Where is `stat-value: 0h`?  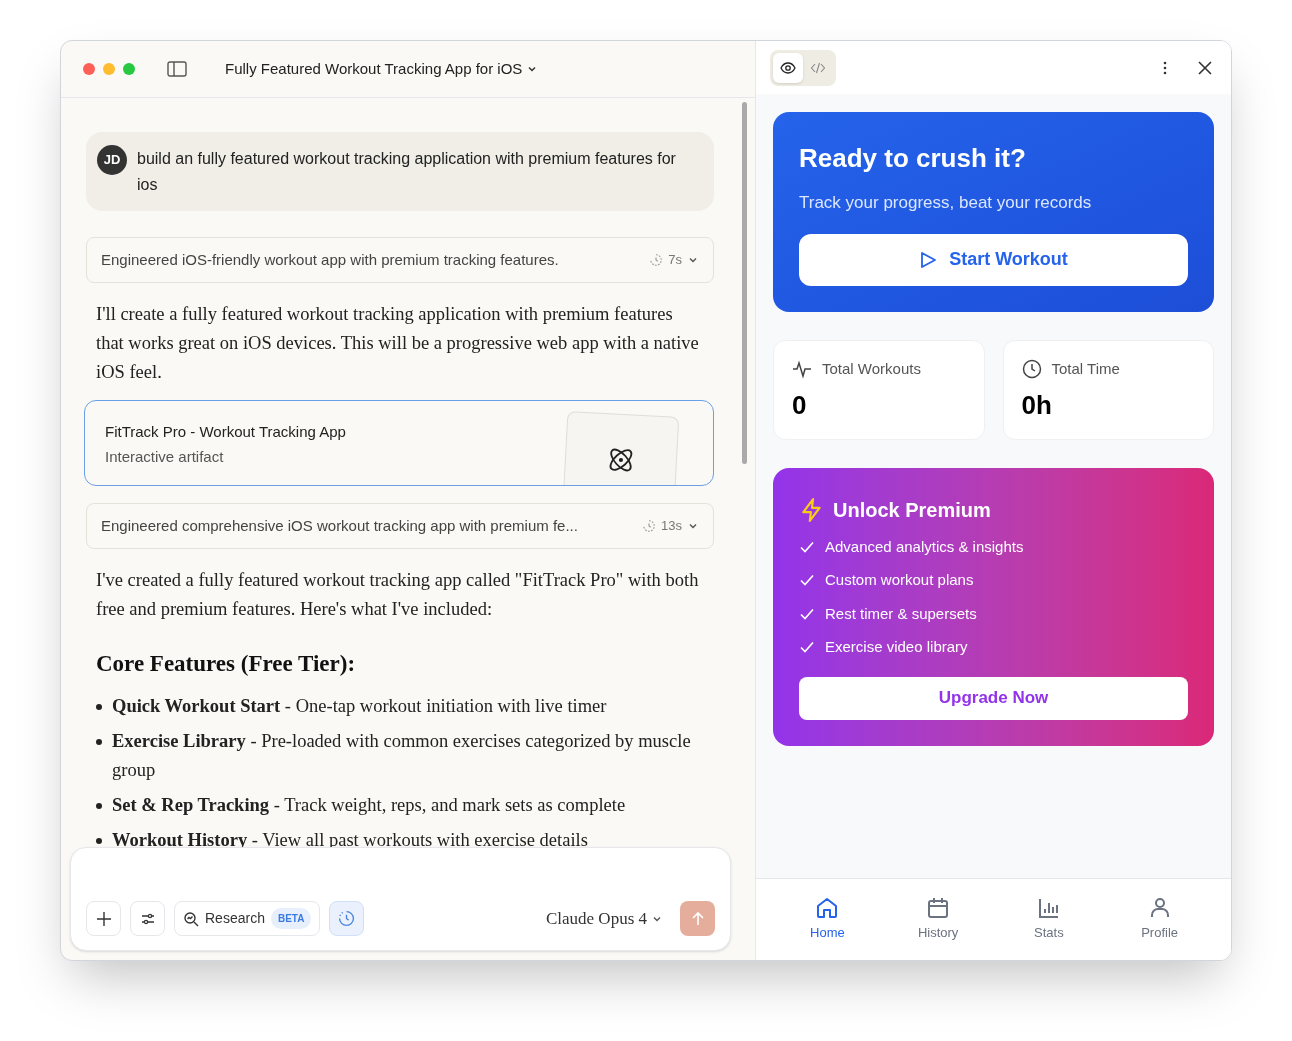 stat-value: 0h is located at coordinates (1037, 405).